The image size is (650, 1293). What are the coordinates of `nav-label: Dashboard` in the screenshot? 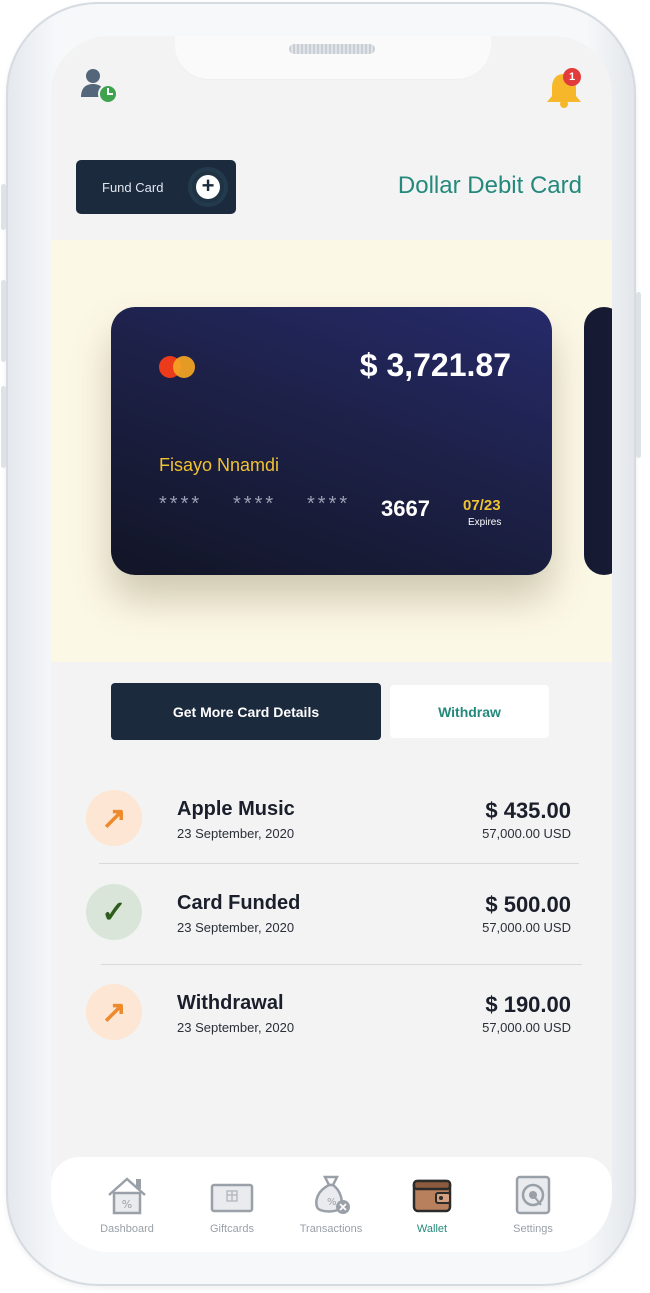 It's located at (127, 1229).